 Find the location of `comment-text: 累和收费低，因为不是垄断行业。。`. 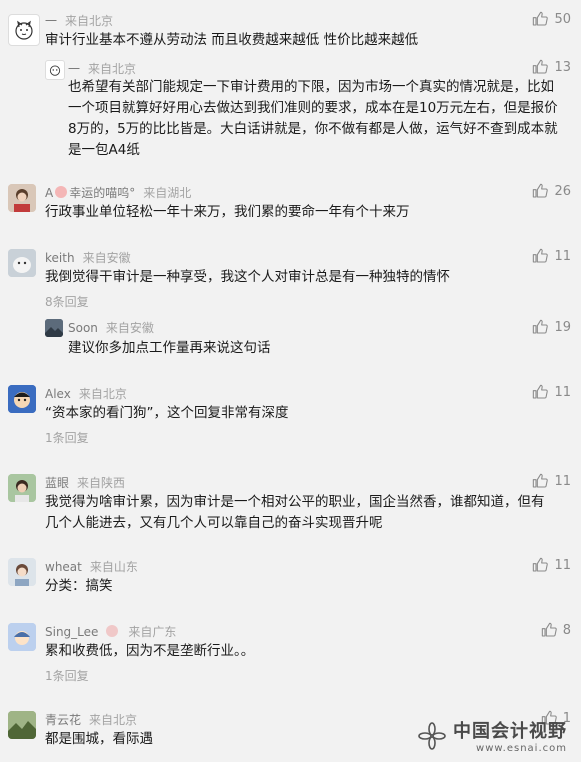

comment-text: 累和收费低，因为不是垄断行业。。 is located at coordinates (150, 651).